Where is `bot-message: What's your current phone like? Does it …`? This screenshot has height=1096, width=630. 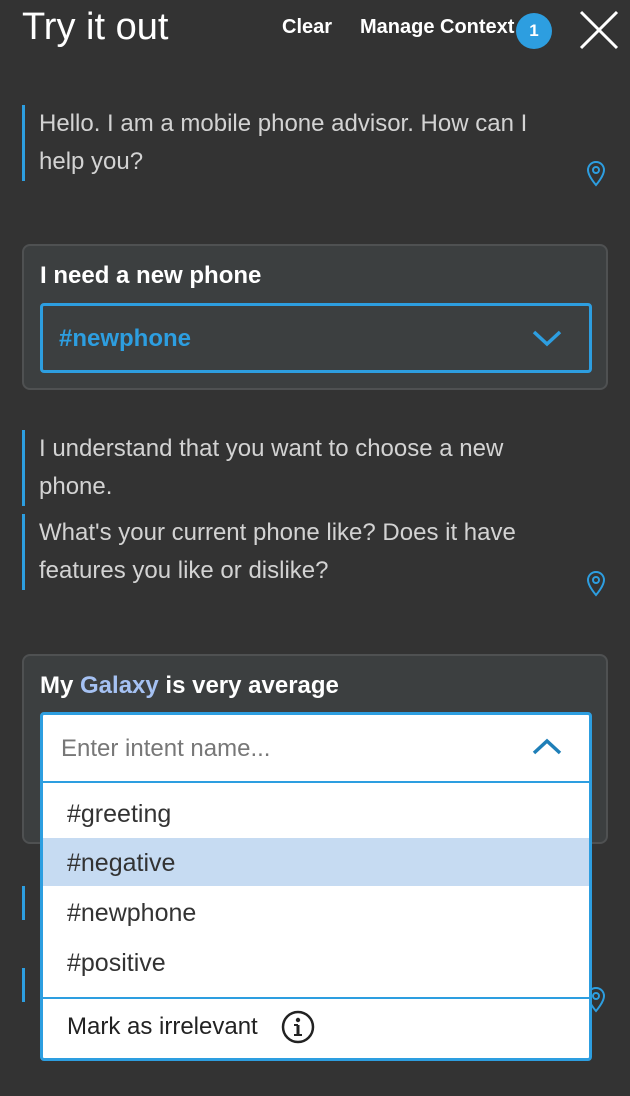 bot-message: What's your current phone like? Does it … is located at coordinates (295, 552).